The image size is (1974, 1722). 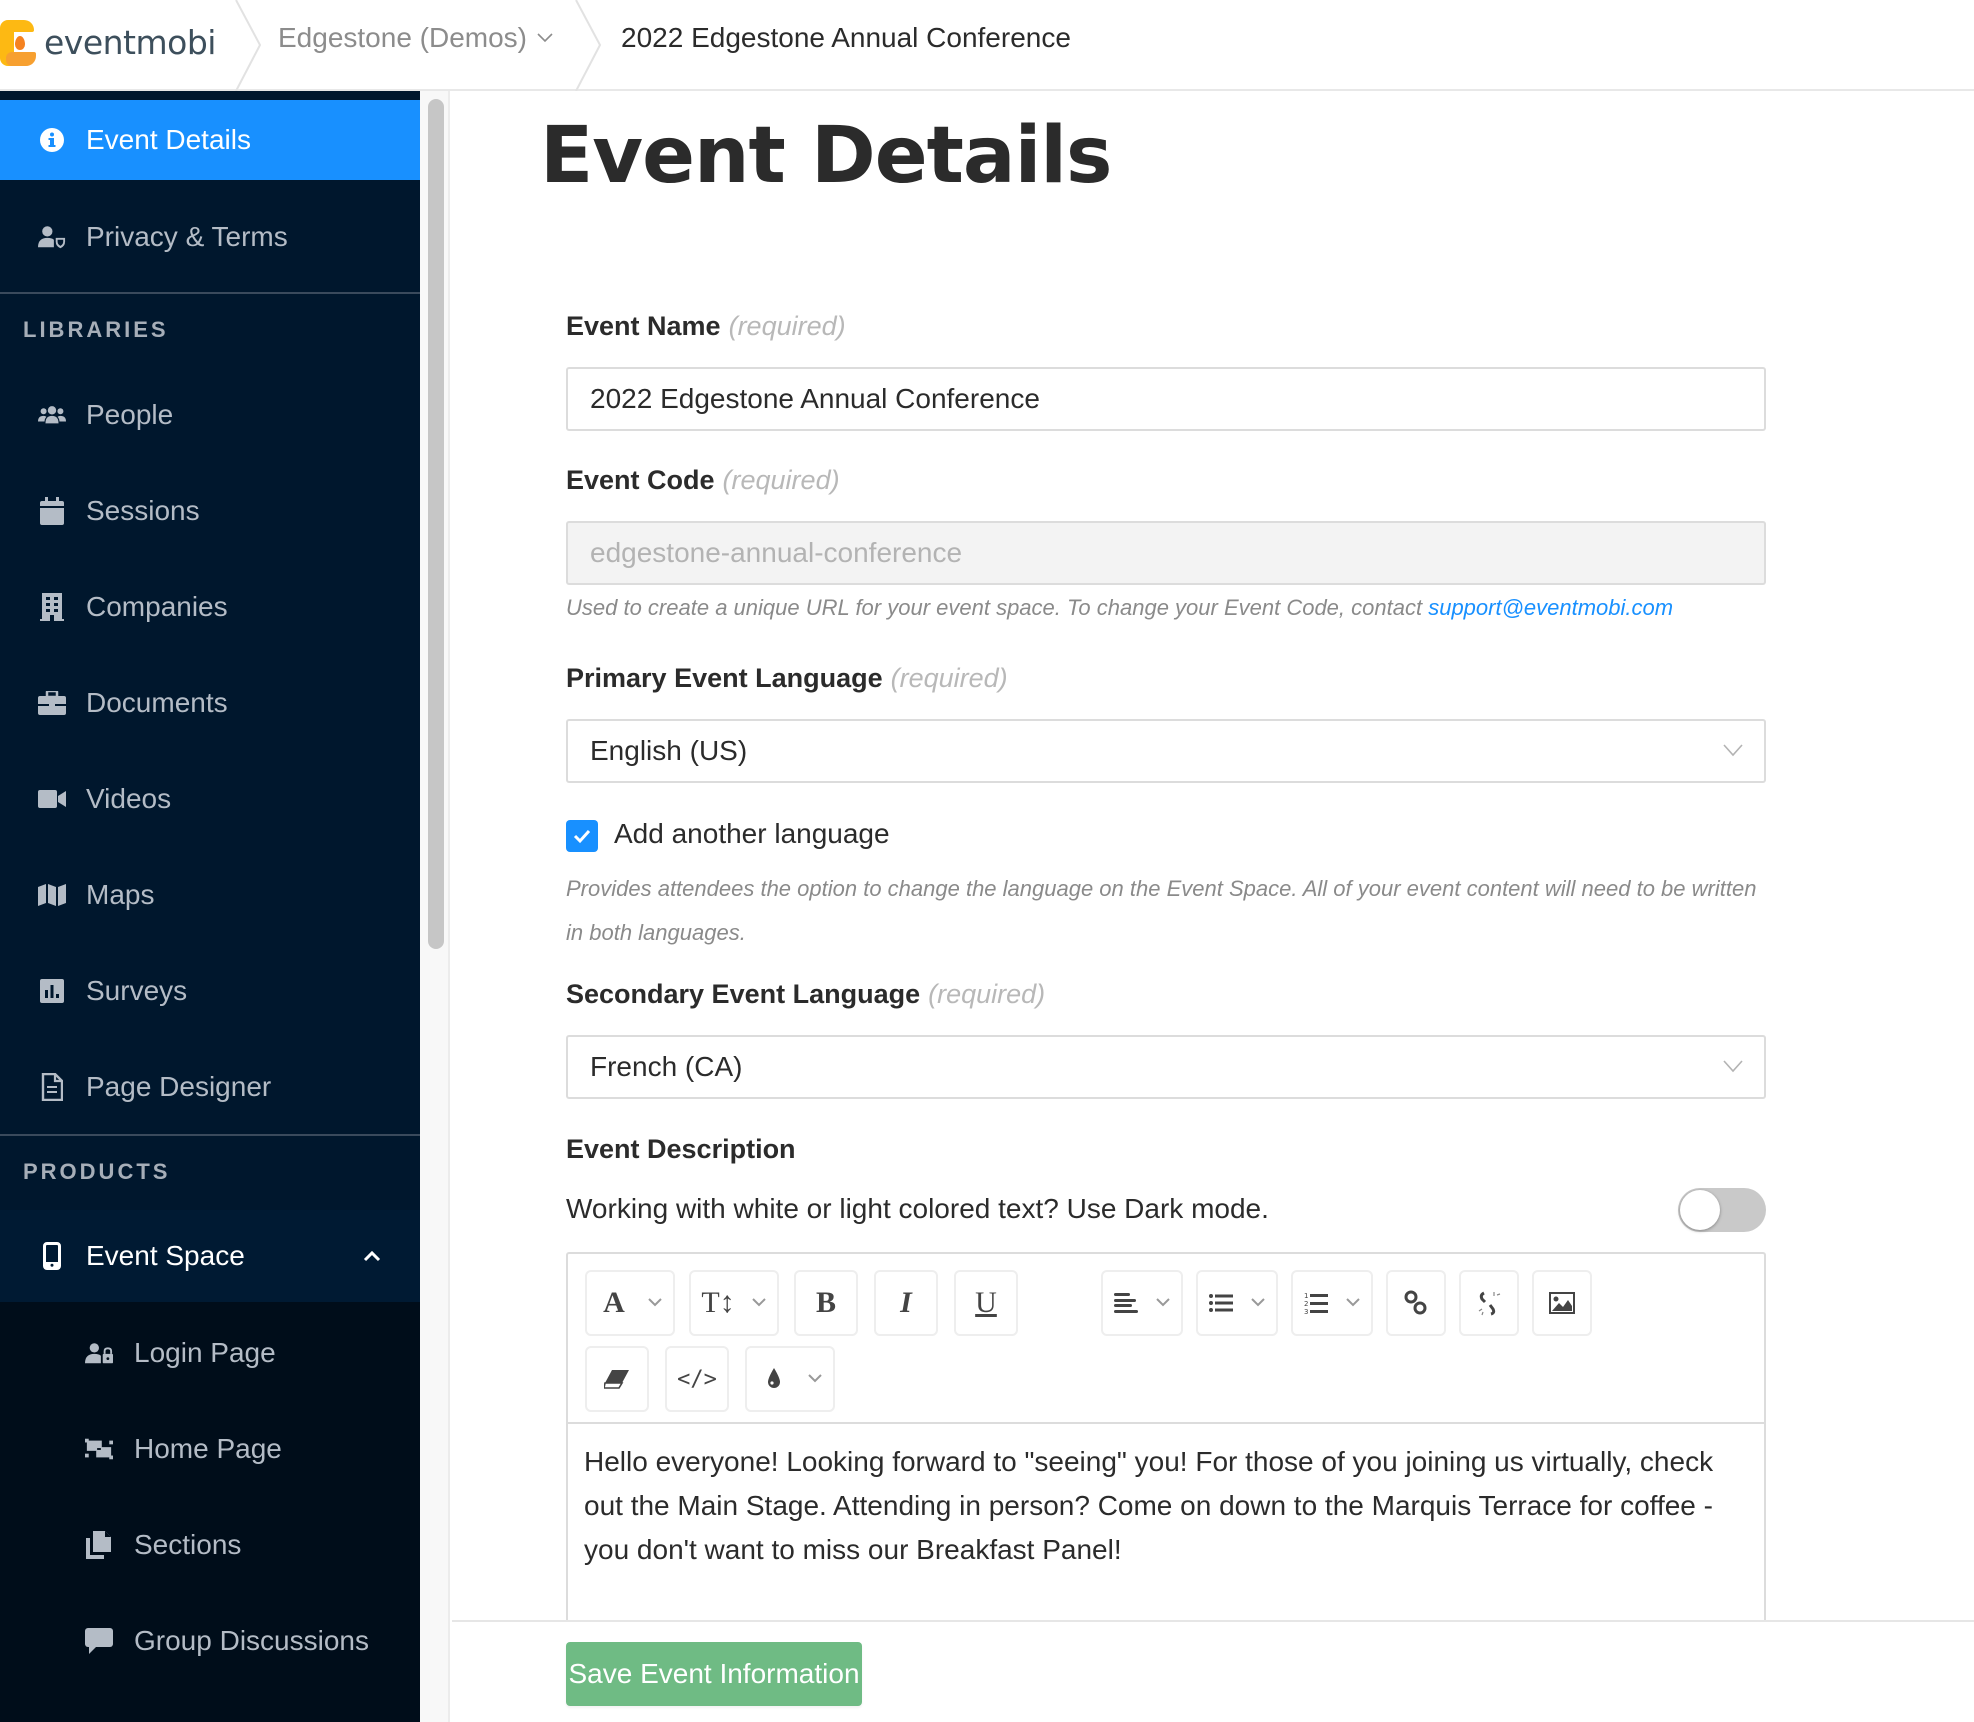 I want to click on sidebar-item-page-designer: Page Designer, so click(x=210, y=1087).